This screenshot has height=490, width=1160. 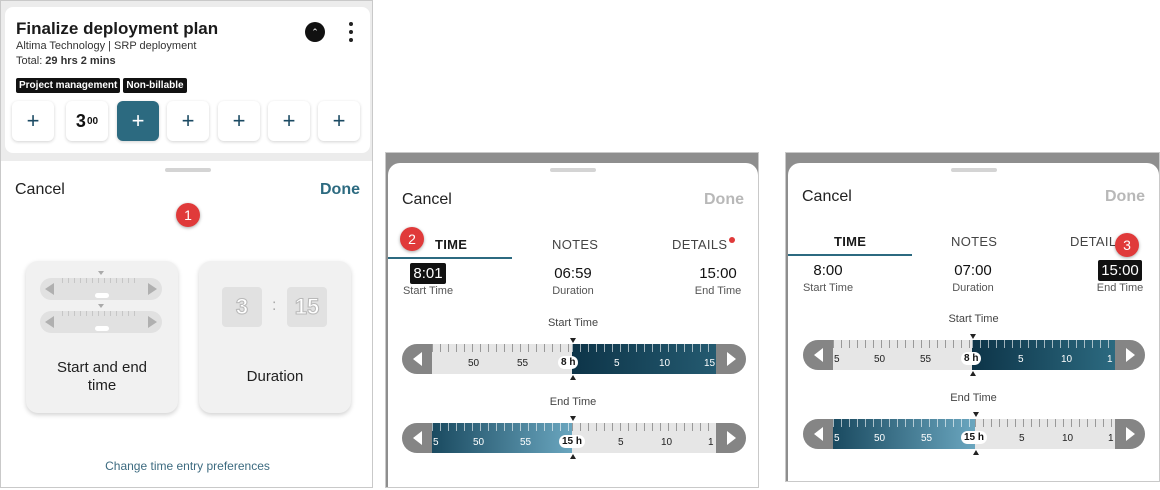 What do you see at coordinates (974, 355) in the screenshot?
I see `start-time-ruler: 5 50 55 8 h 5 10 1` at bounding box center [974, 355].